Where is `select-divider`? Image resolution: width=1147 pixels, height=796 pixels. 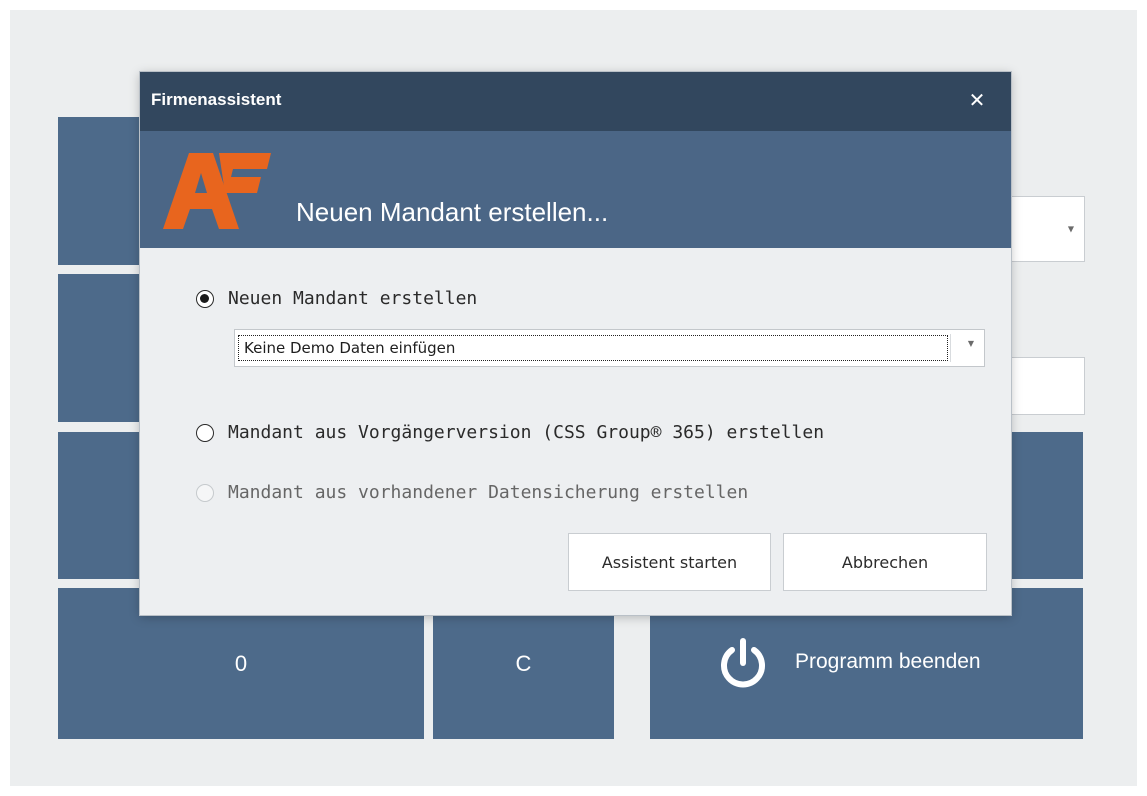
select-divider is located at coordinates (950, 348).